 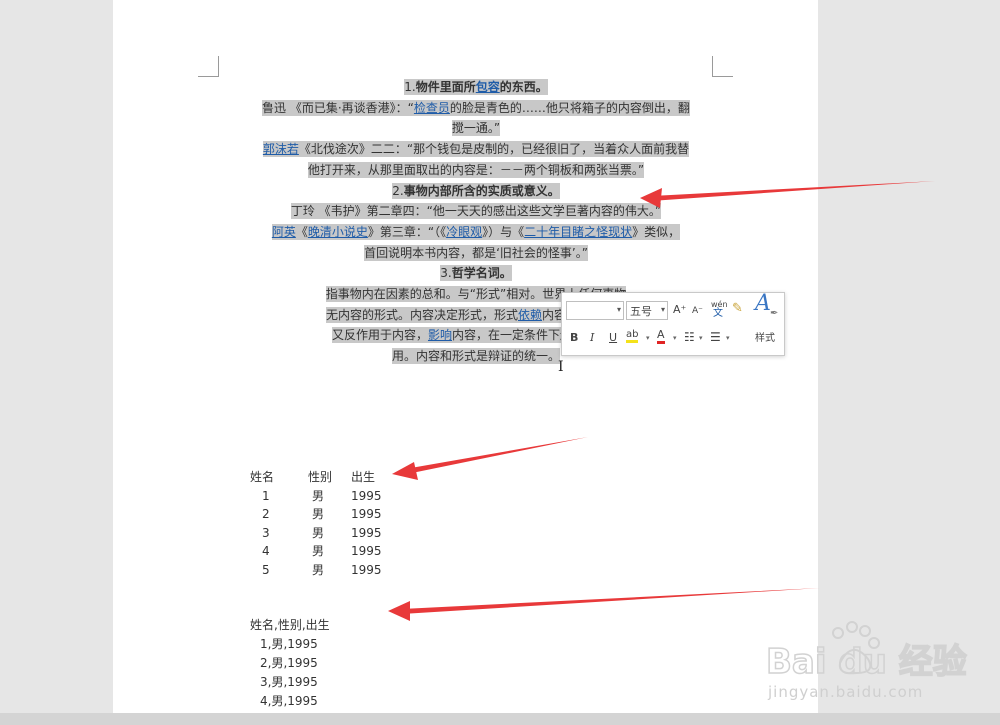 I want to click on hyperlink: 依赖, so click(x=530, y=315).